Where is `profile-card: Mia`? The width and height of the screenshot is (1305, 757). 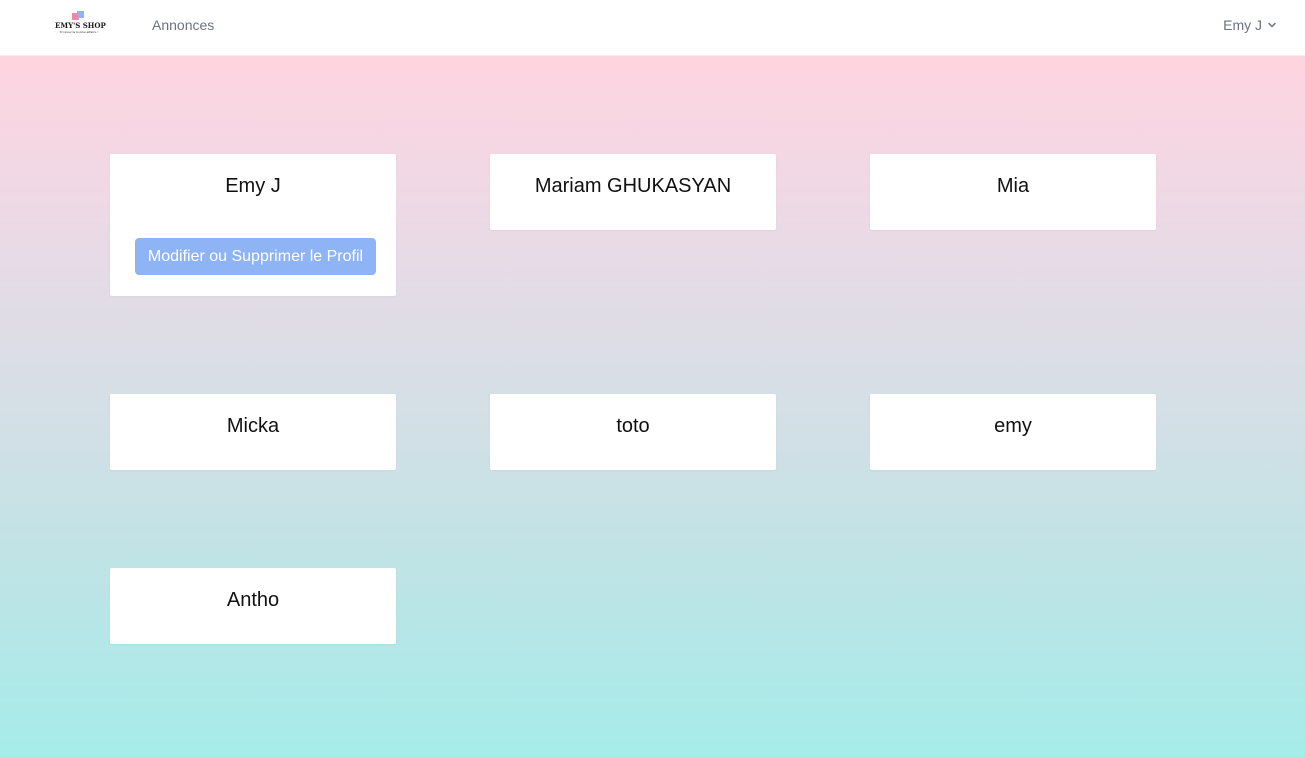 profile-card: Mia is located at coordinates (1013, 192).